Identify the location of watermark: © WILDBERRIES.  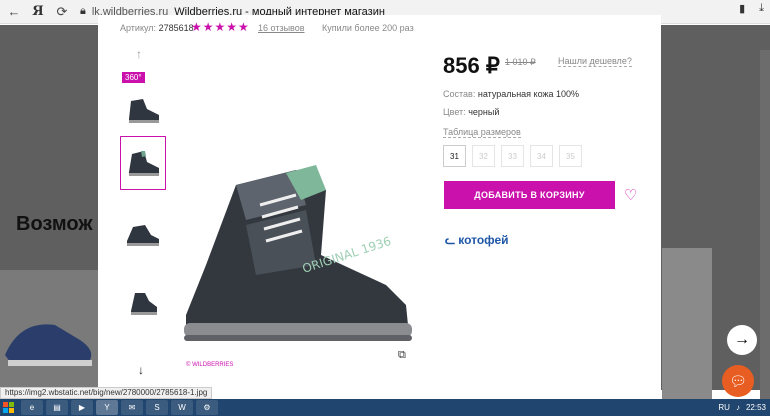
(210, 365).